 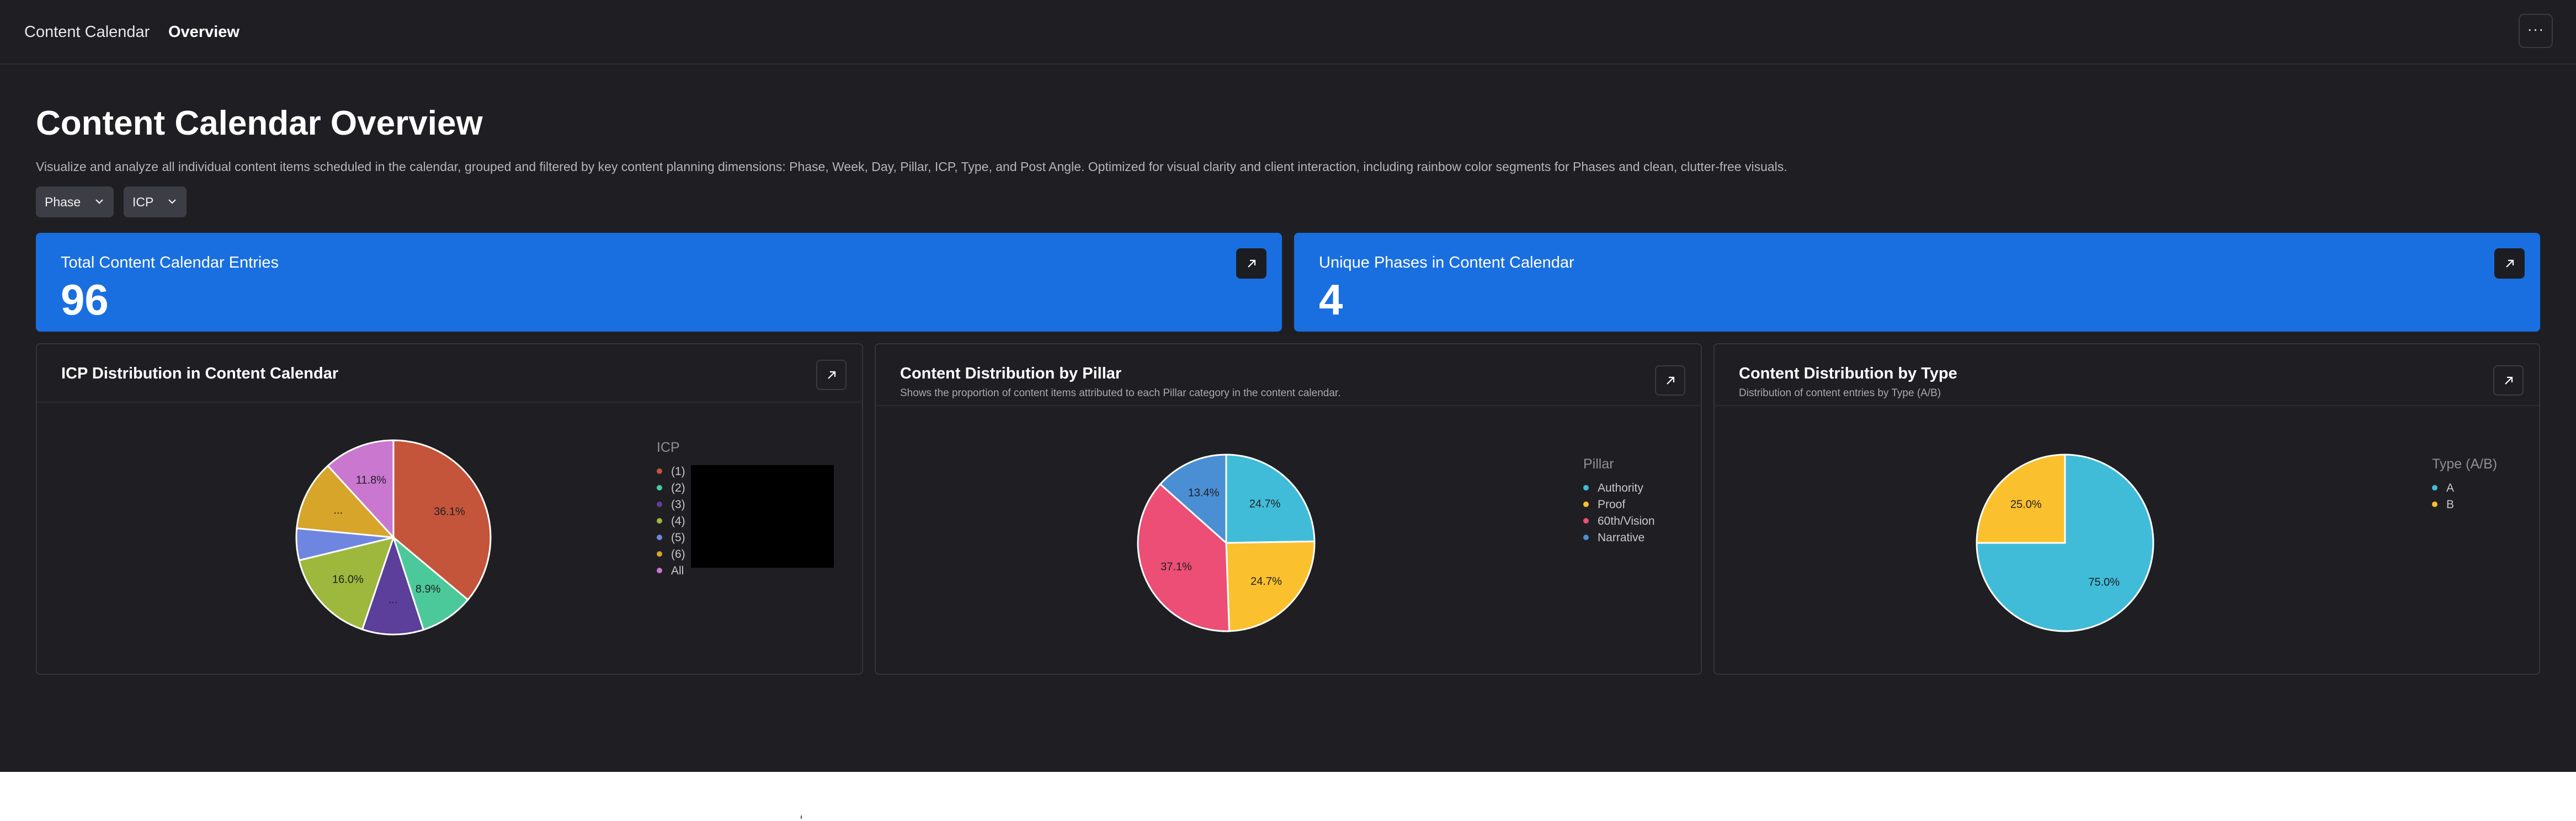 What do you see at coordinates (1598, 464) in the screenshot?
I see `legend-title: Pillar` at bounding box center [1598, 464].